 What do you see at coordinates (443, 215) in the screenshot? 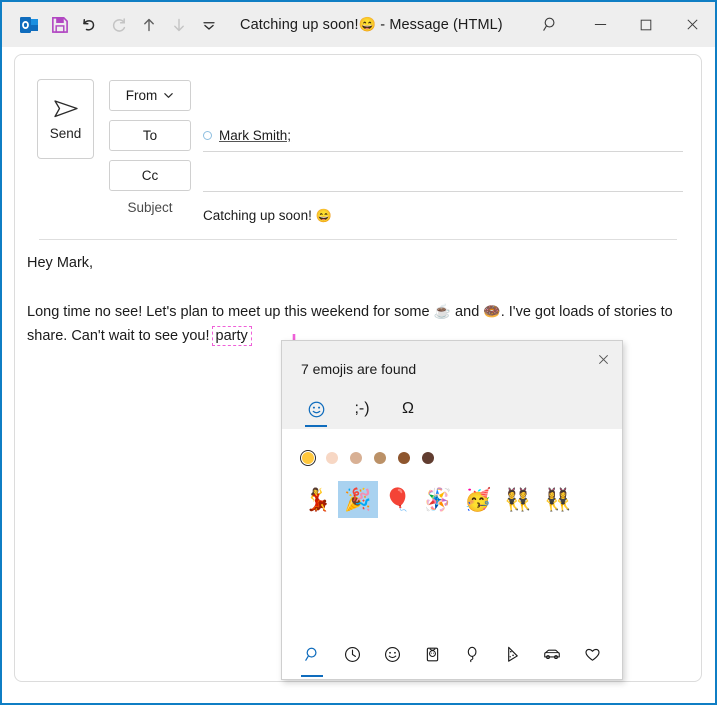
I see `subject-field: Catching up soon! 😄` at bounding box center [443, 215].